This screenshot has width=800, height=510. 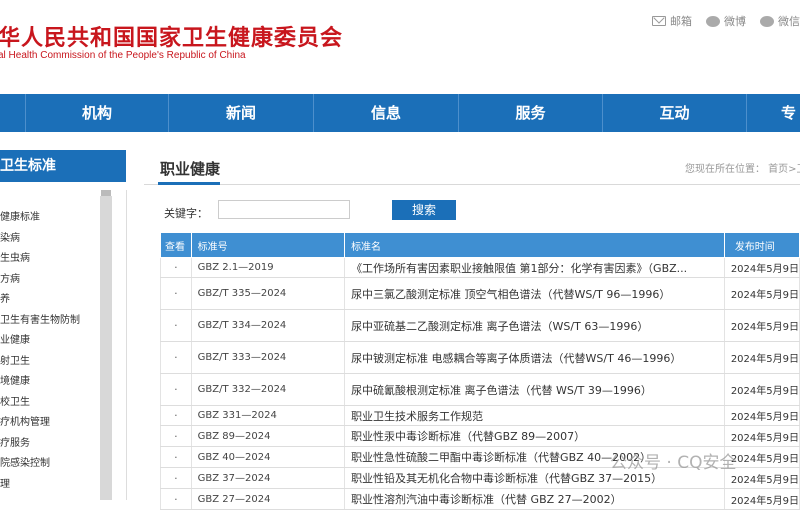 What do you see at coordinates (681, 21) in the screenshot?
I see `mail-link-label: 邮箱` at bounding box center [681, 21].